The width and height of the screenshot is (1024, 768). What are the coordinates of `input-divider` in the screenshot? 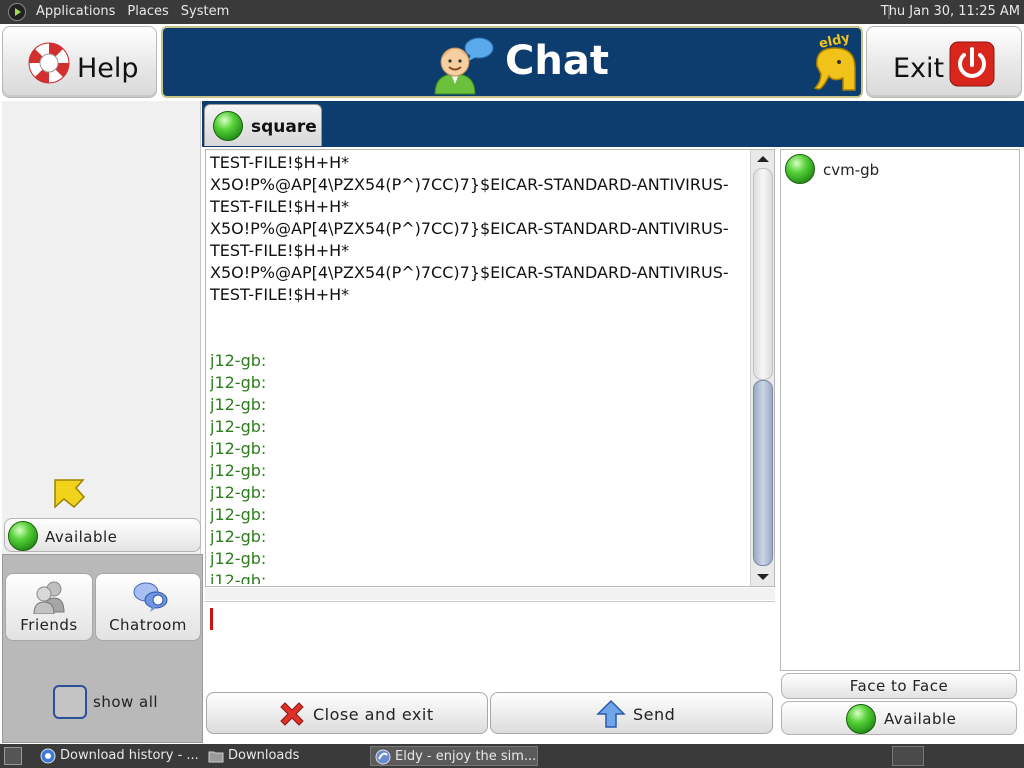 It's located at (490, 594).